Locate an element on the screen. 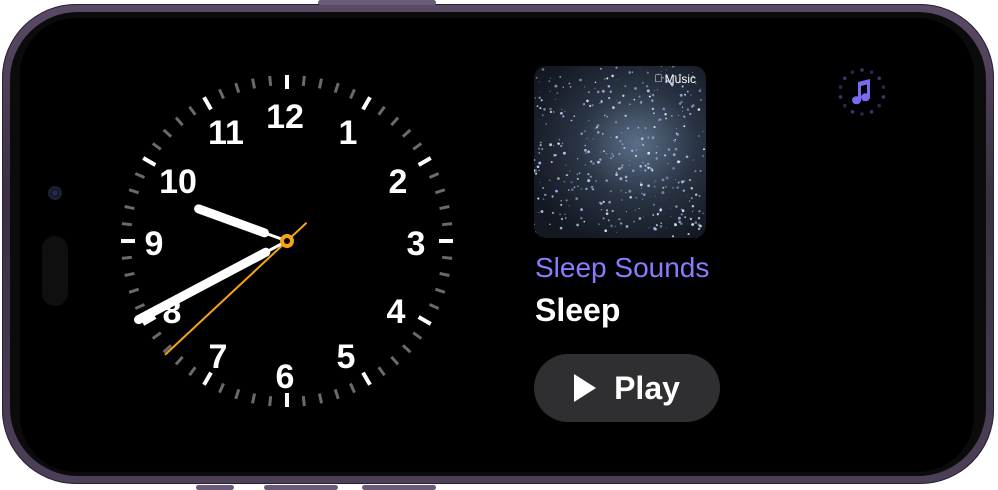 Image resolution: width=998 pixels, height=490 pixels. clock-number-5: 5 is located at coordinates (346, 357).